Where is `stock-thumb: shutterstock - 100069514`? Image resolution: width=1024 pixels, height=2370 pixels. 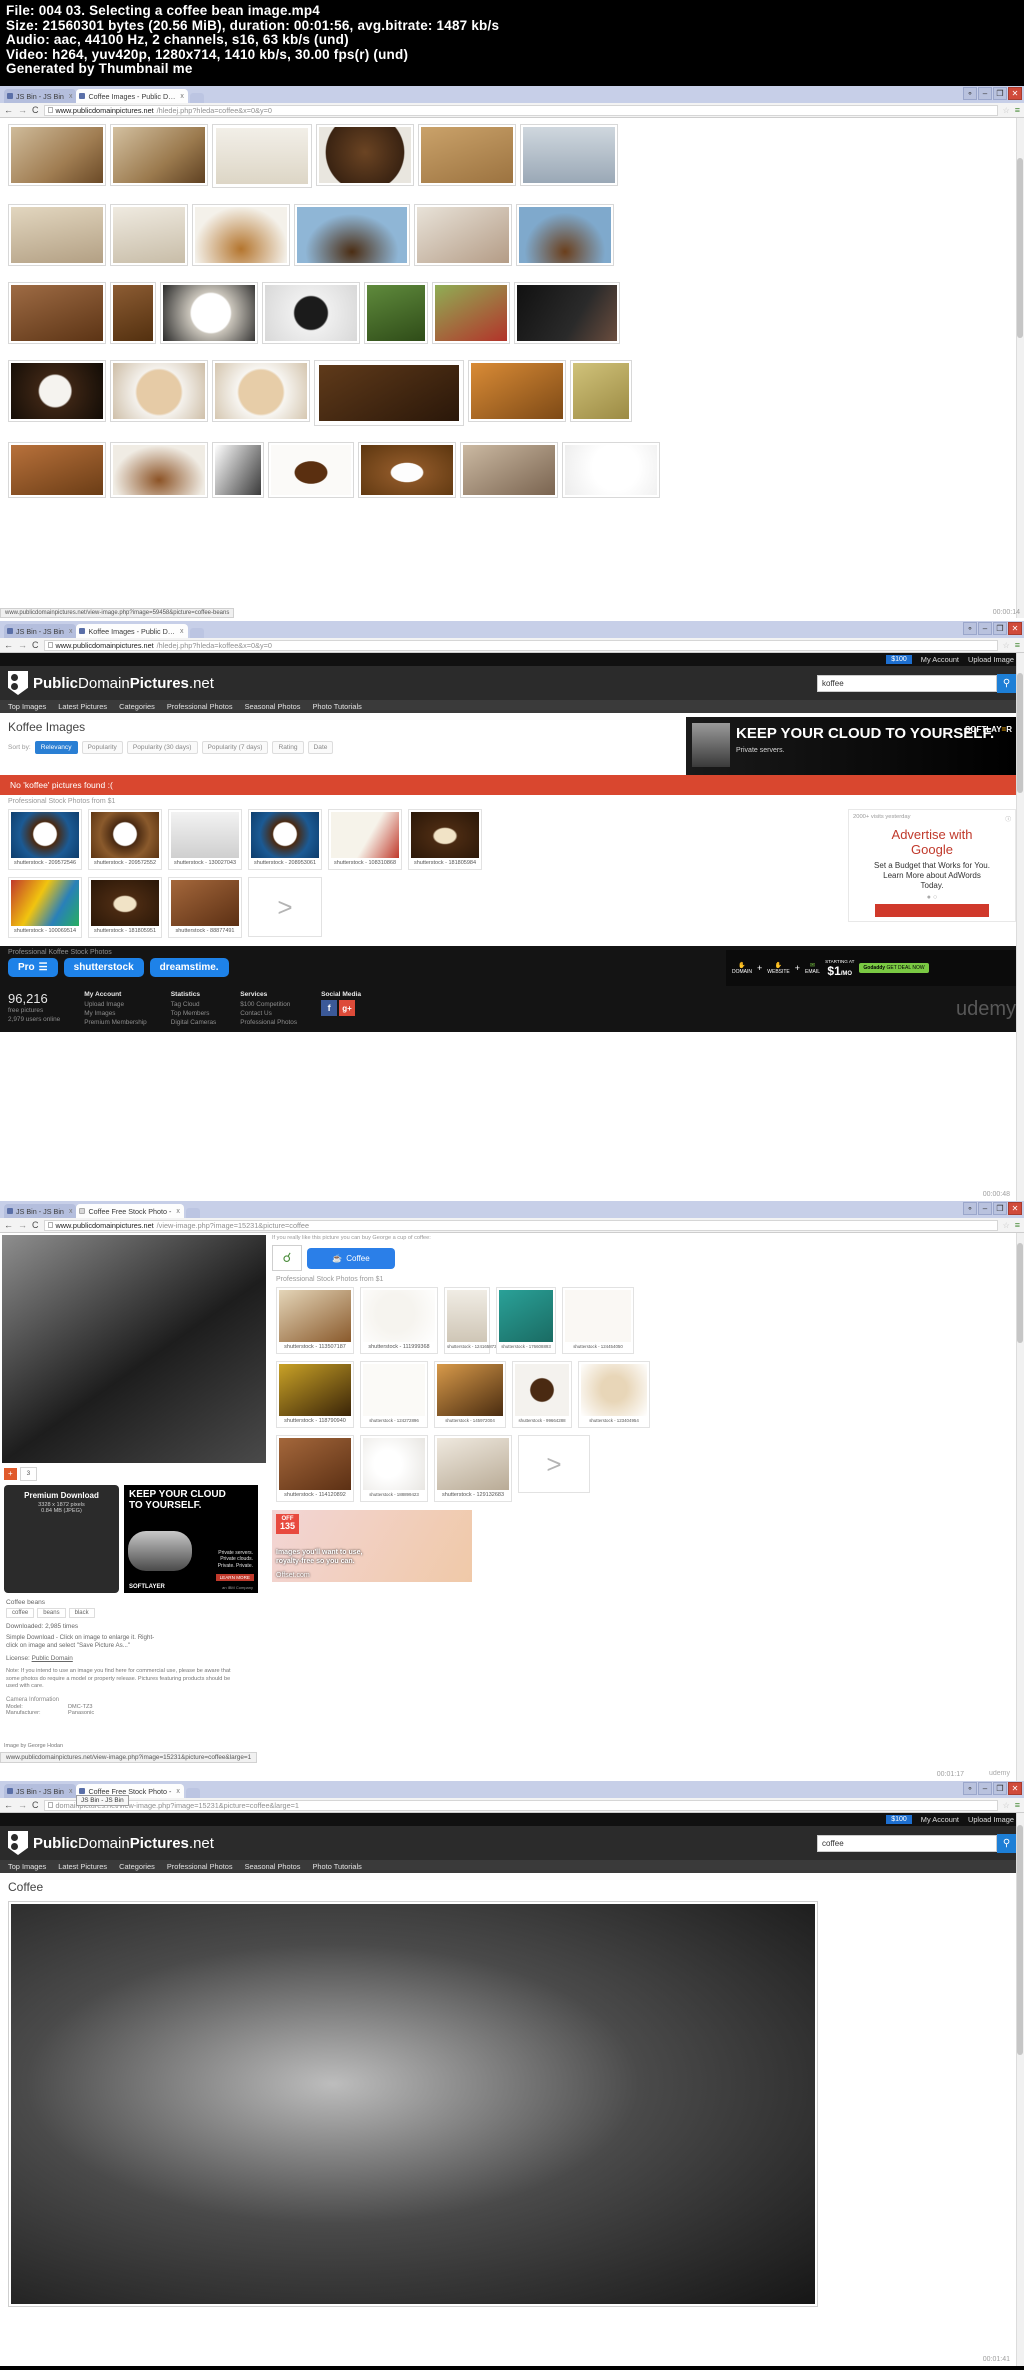 stock-thumb: shutterstock - 100069514 is located at coordinates (45, 907).